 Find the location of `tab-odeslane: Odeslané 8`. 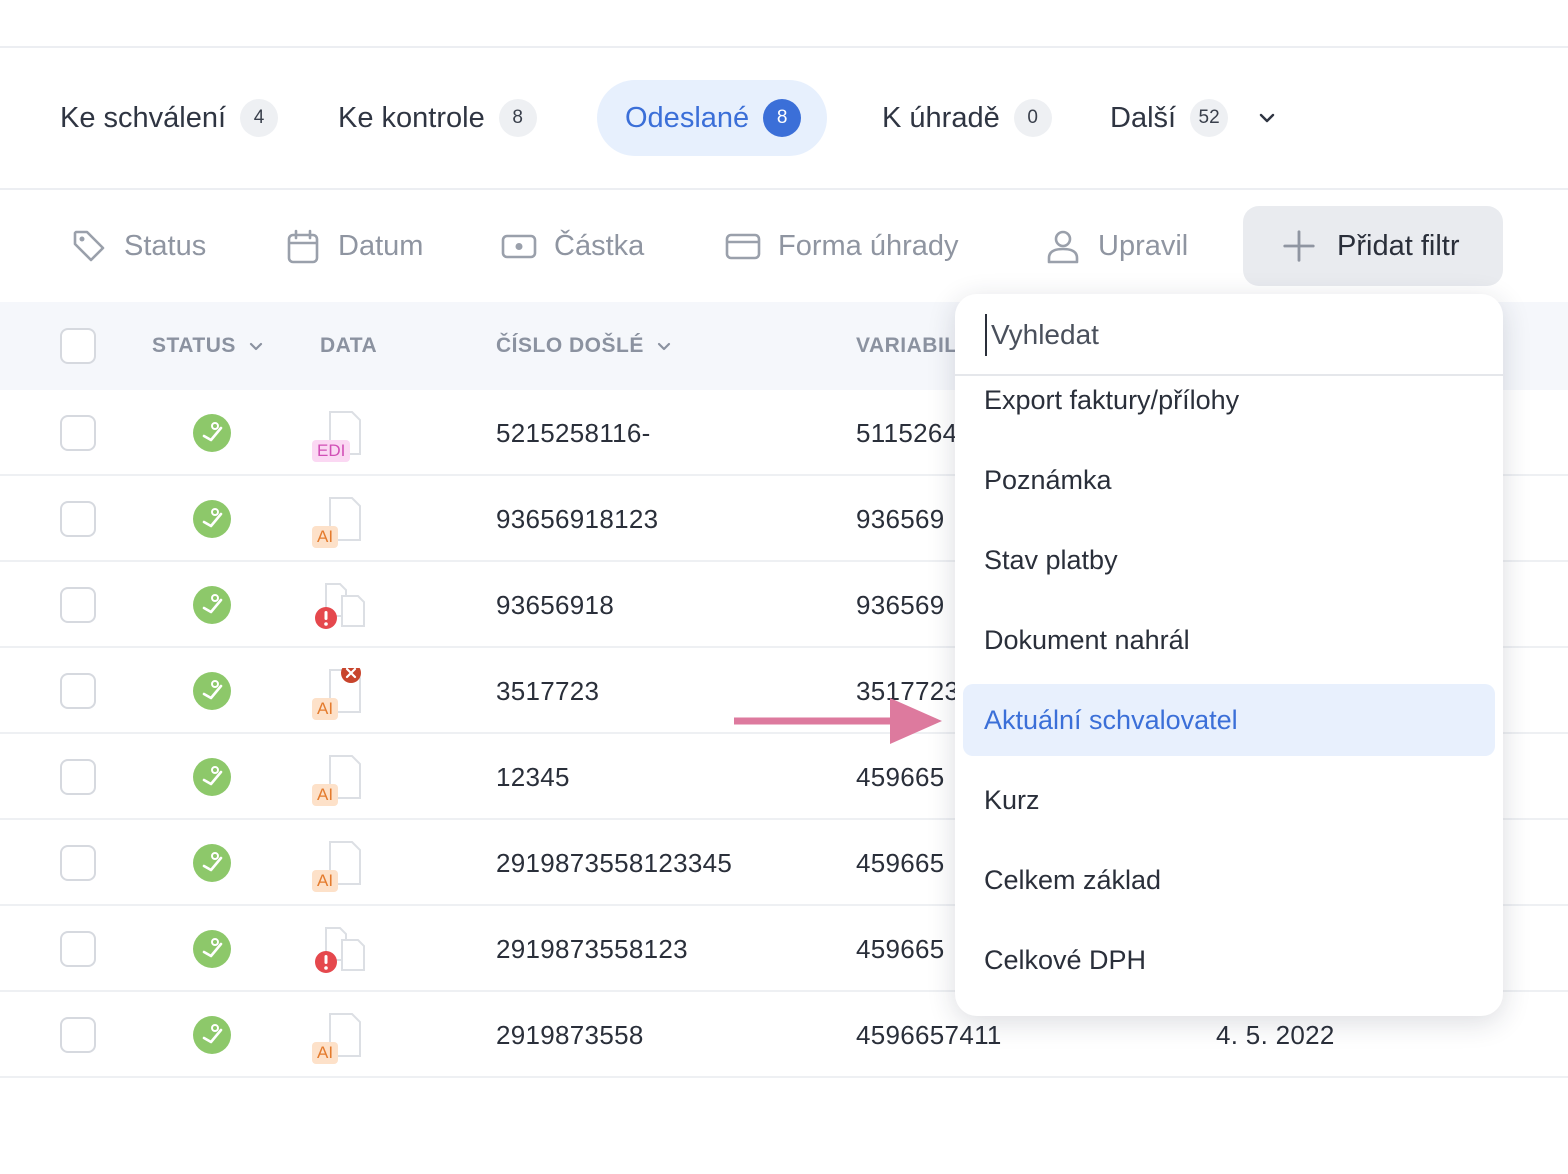

tab-odeslane: Odeslané 8 is located at coordinates (712, 118).